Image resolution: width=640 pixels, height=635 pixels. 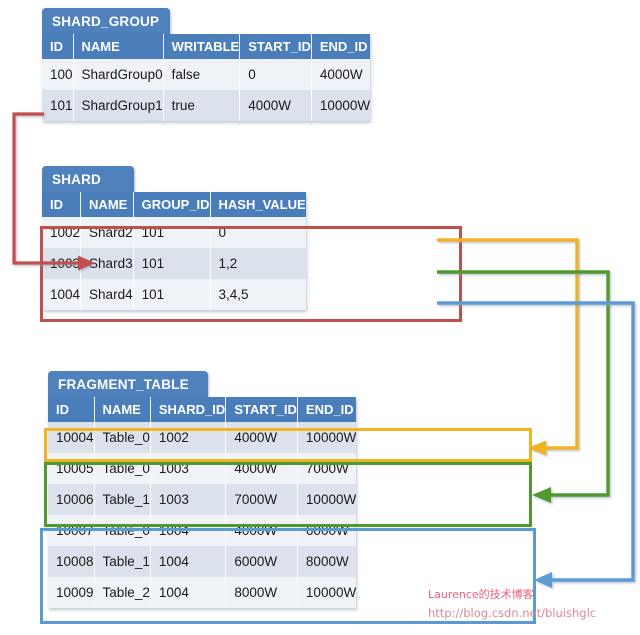 What do you see at coordinates (53, 191) in the screenshot?
I see `connector-shard-group-to-shard` at bounding box center [53, 191].